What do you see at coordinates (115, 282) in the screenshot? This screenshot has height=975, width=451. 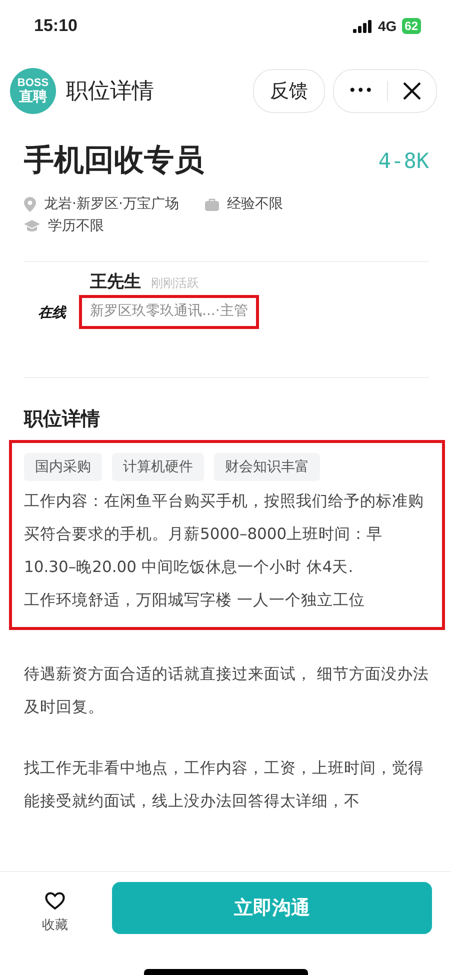 I see `recruiter-name: 王先生` at bounding box center [115, 282].